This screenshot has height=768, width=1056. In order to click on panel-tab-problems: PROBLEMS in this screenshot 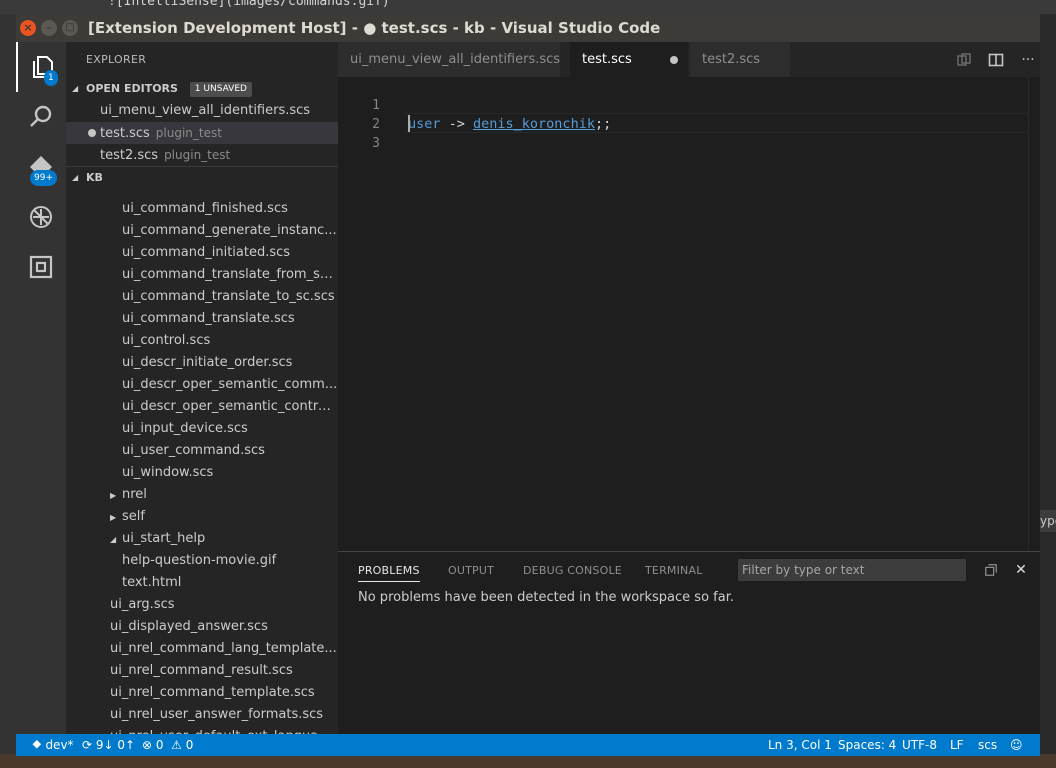, I will do `click(389, 572)`.